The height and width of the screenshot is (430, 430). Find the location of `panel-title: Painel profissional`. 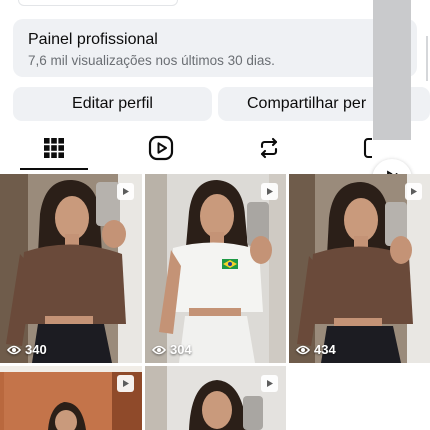

panel-title: Painel profissional is located at coordinates (93, 39).